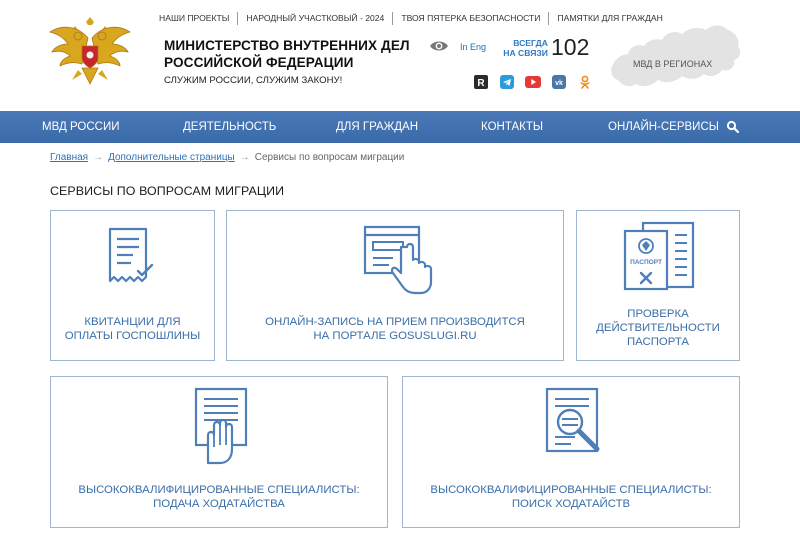 This screenshot has width=800, height=538. What do you see at coordinates (572, 420) in the screenshot?
I see `document-search-icon` at bounding box center [572, 420].